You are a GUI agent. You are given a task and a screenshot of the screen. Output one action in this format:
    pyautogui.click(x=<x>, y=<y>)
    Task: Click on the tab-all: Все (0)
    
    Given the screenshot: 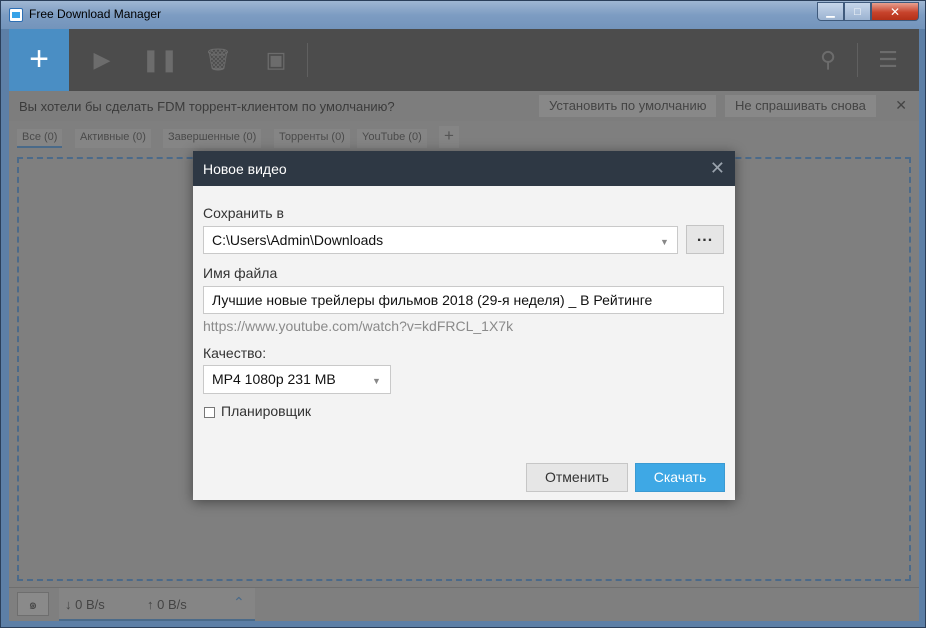 What is the action you would take?
    pyautogui.click(x=40, y=138)
    